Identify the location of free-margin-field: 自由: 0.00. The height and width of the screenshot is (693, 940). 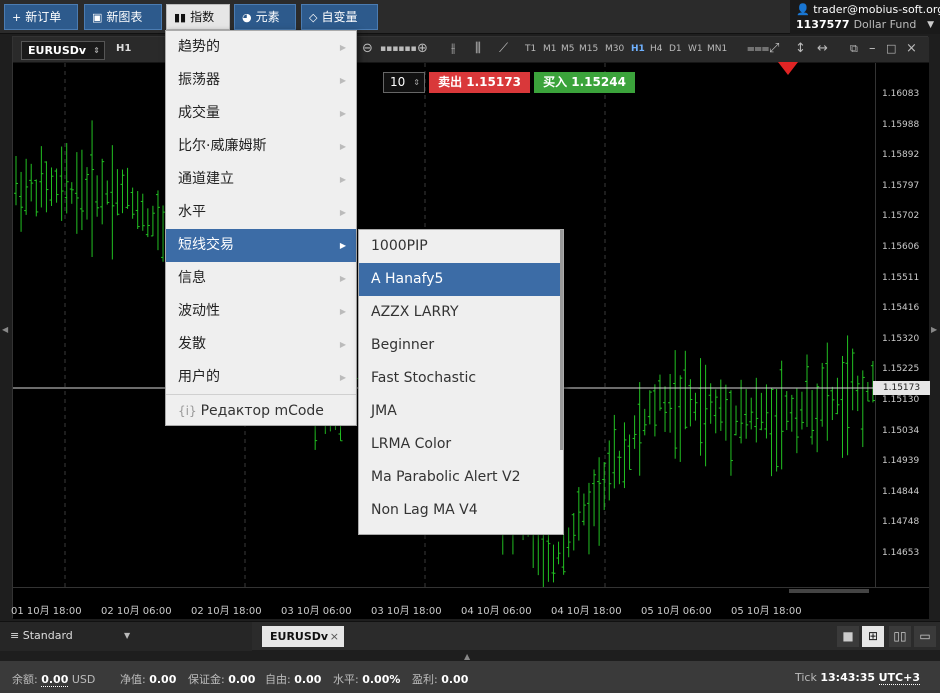
(293, 679).